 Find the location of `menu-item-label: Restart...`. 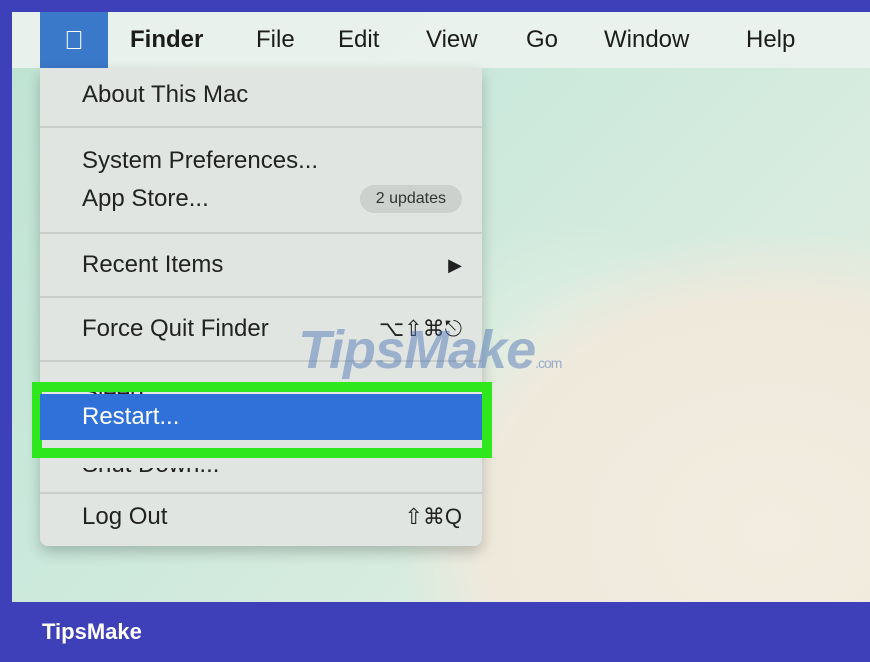

menu-item-label: Restart... is located at coordinates (131, 416).